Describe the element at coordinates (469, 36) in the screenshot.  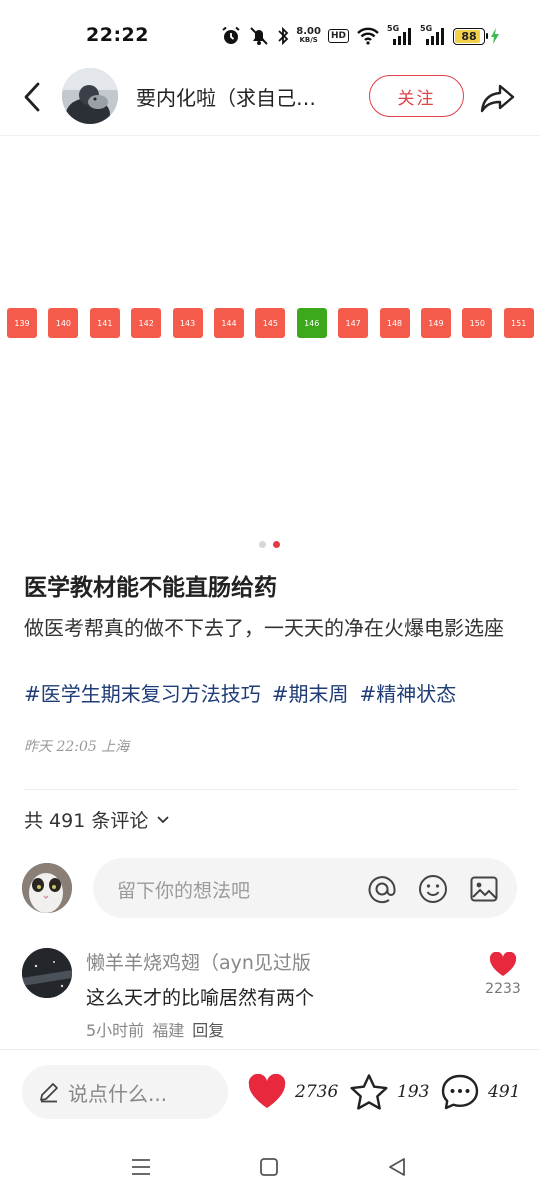
I see `battery-level: 88` at that location.